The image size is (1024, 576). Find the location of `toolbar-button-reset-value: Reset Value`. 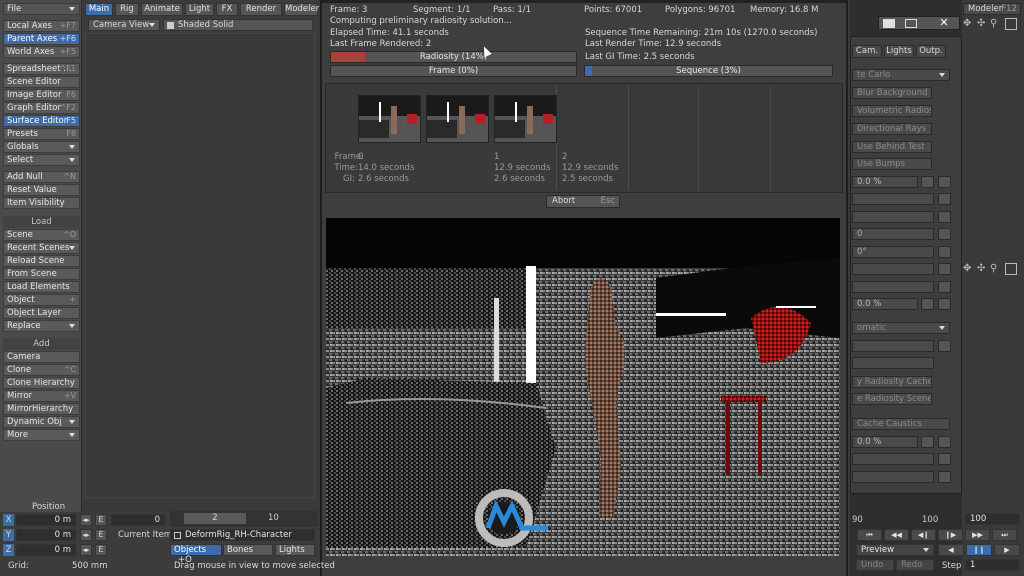

toolbar-button-reset-value: Reset Value is located at coordinates (41, 190).